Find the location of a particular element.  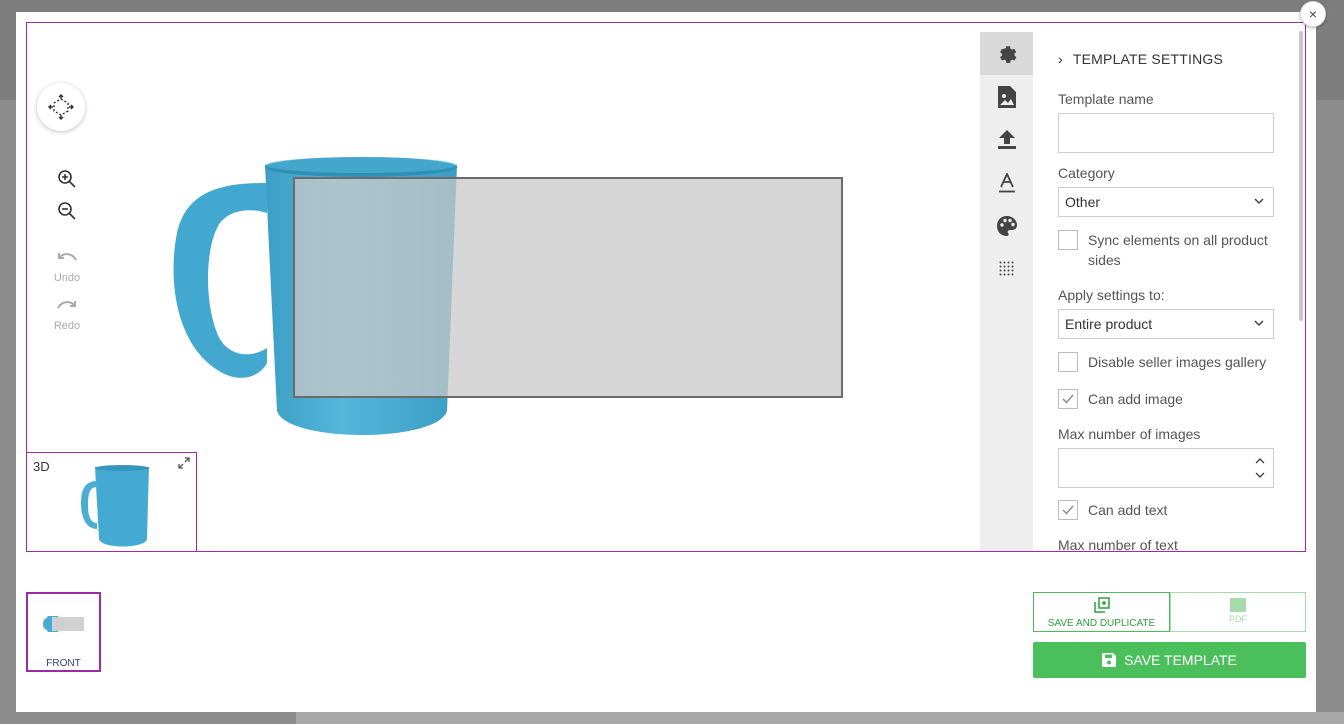

tool-upload is located at coordinates (1006, 139).